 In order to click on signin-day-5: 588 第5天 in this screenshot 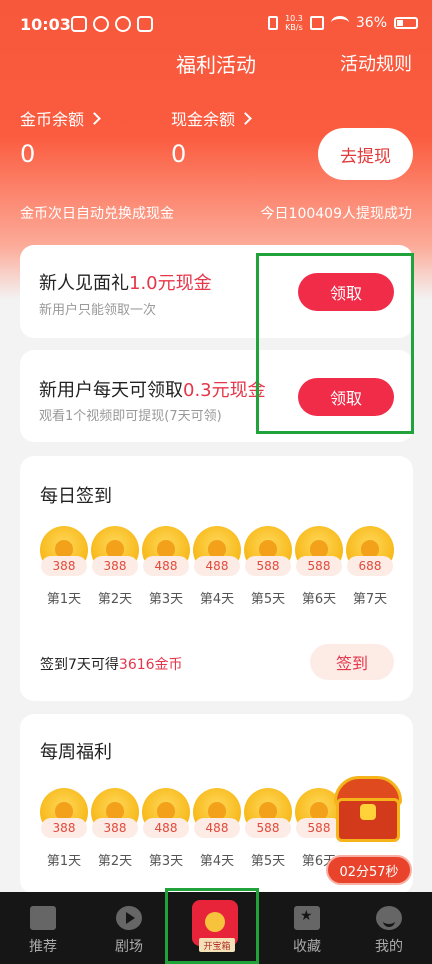, I will do `click(269, 566)`.